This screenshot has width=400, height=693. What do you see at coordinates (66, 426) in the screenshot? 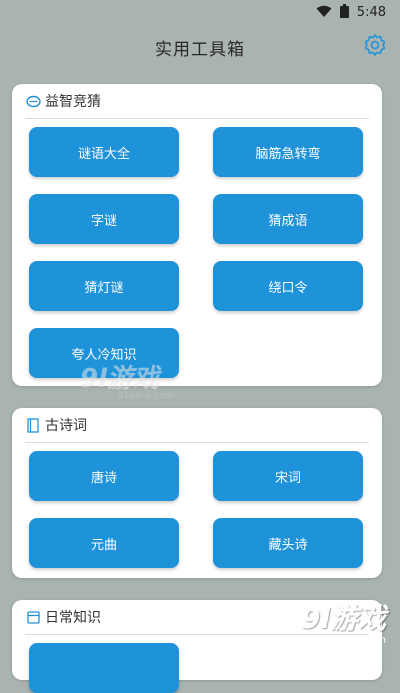
I see `section-title: 古诗词` at bounding box center [66, 426].